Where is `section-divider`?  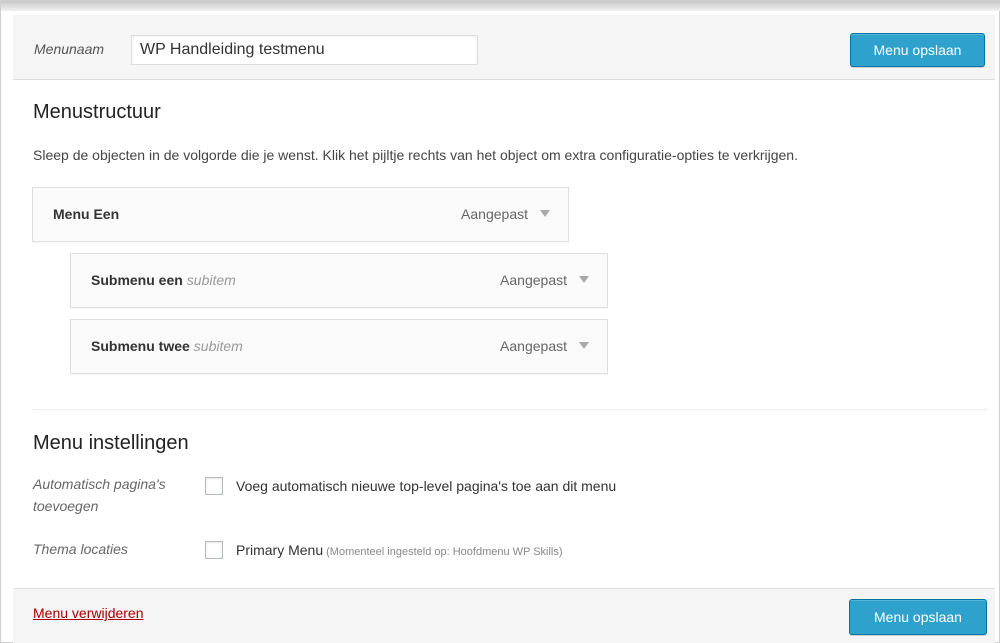 section-divider is located at coordinates (510, 409).